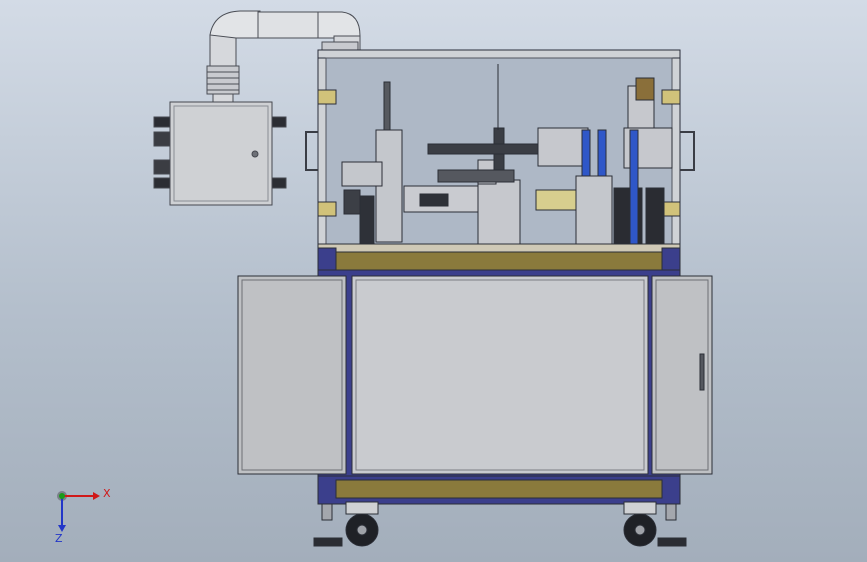  Describe the element at coordinates (500, 511) in the screenshot. I see `base-and-casters` at that location.